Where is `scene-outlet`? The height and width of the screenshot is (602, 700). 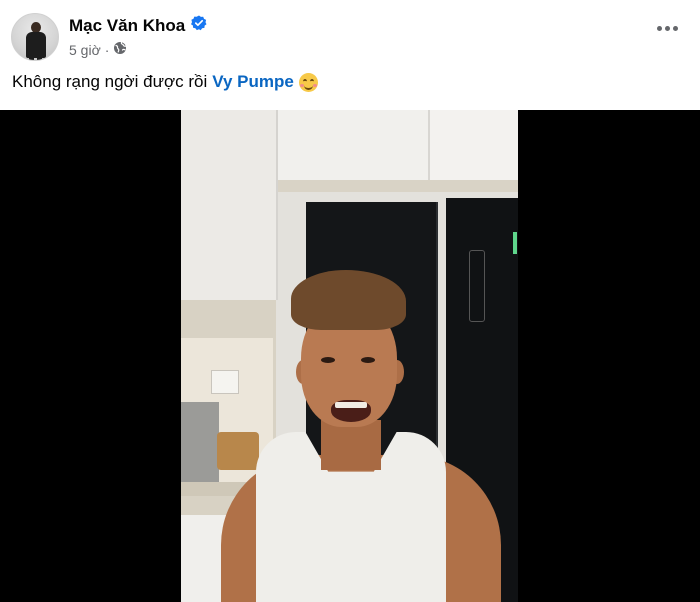
scene-outlet is located at coordinates (225, 382).